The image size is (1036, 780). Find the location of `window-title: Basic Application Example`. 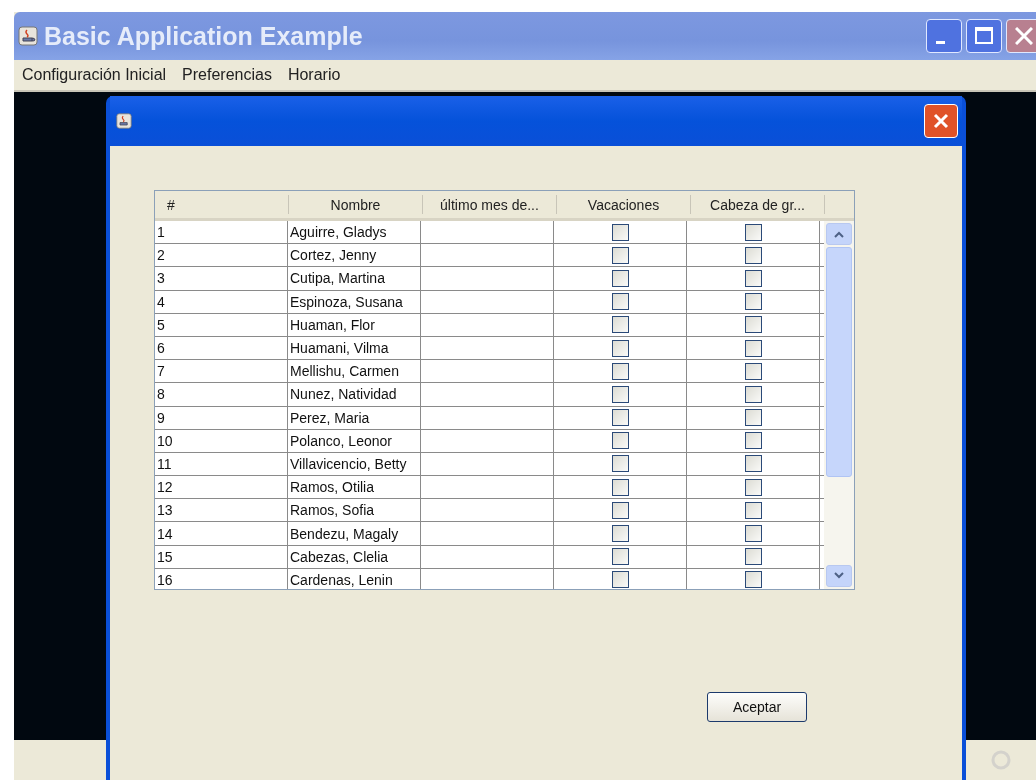

window-title: Basic Application Example is located at coordinates (203, 36).